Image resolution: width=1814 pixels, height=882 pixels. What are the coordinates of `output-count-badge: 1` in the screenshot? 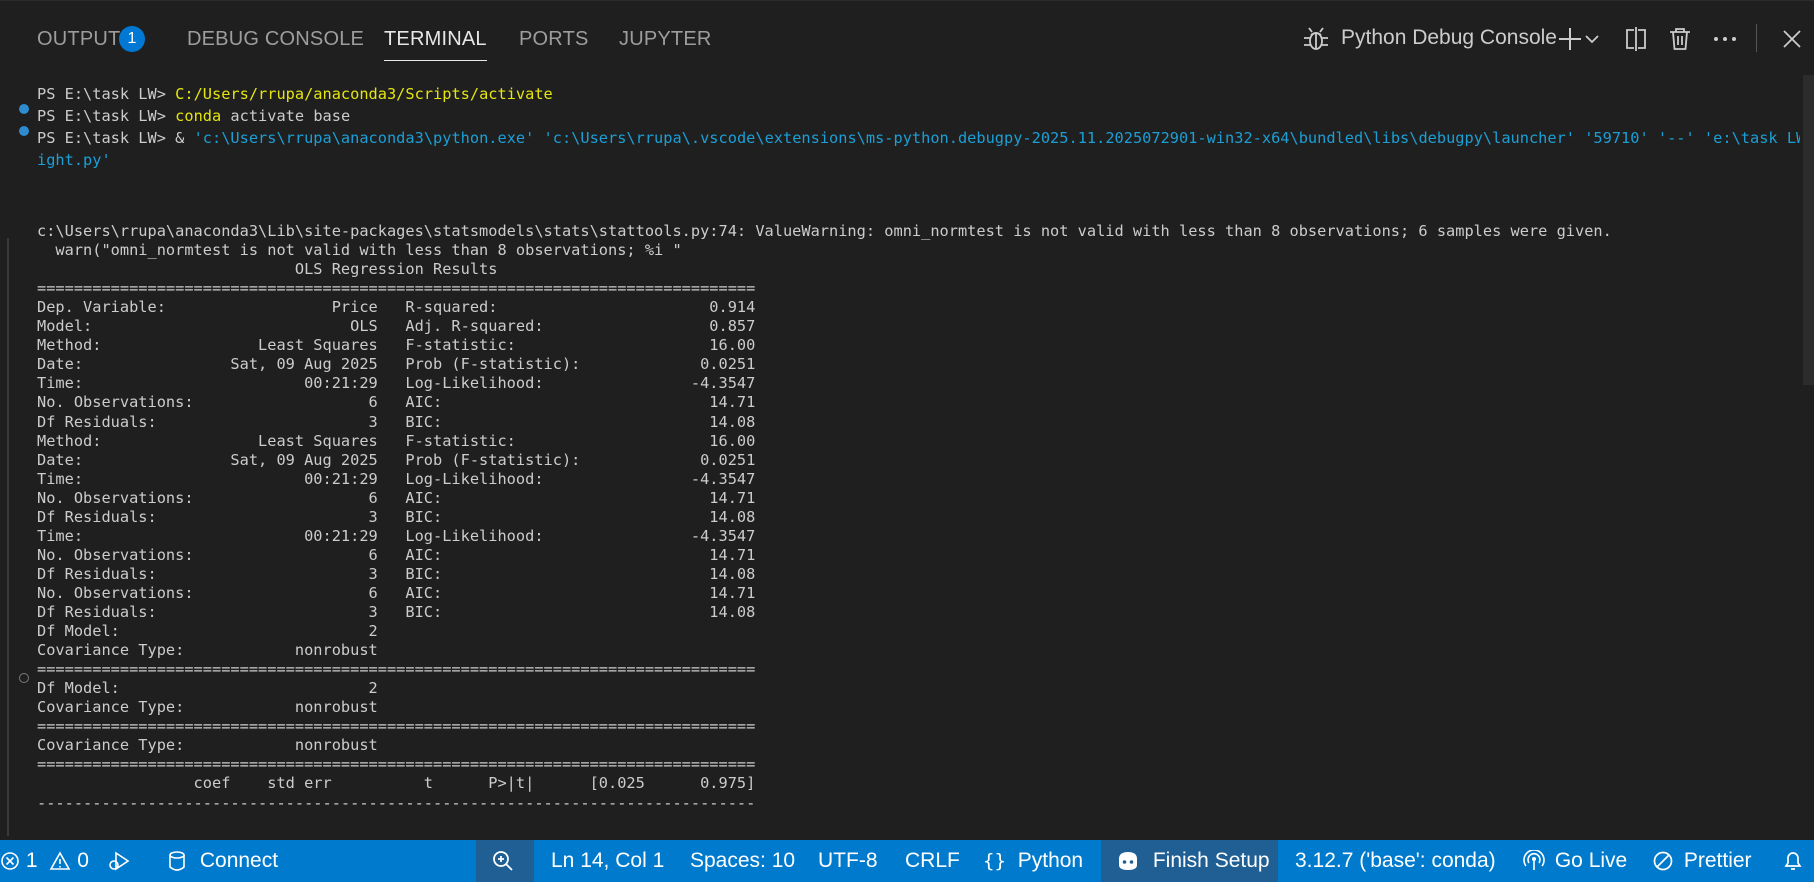 It's located at (132, 39).